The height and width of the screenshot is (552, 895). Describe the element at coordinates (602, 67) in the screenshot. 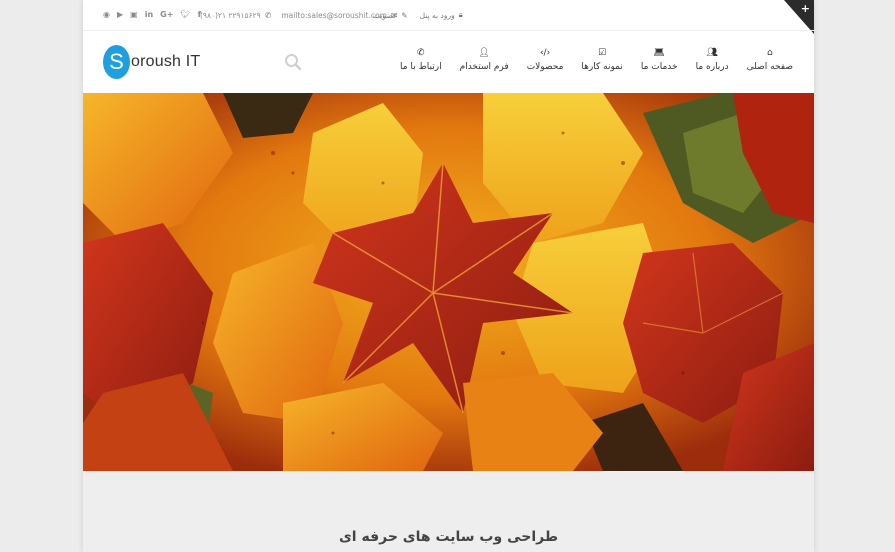

I see `nav-label: نمونه کارها` at that location.